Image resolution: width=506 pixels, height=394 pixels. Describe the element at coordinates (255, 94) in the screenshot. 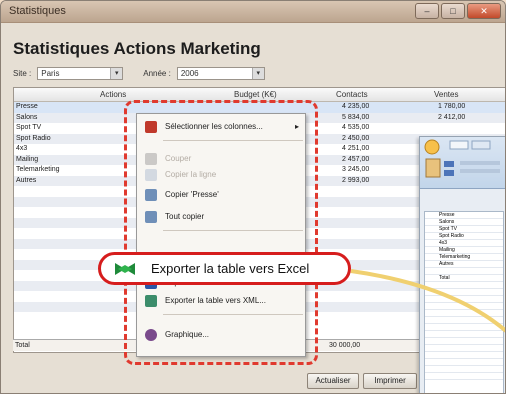

I see `column-header-budget: Budget (K€)` at that location.